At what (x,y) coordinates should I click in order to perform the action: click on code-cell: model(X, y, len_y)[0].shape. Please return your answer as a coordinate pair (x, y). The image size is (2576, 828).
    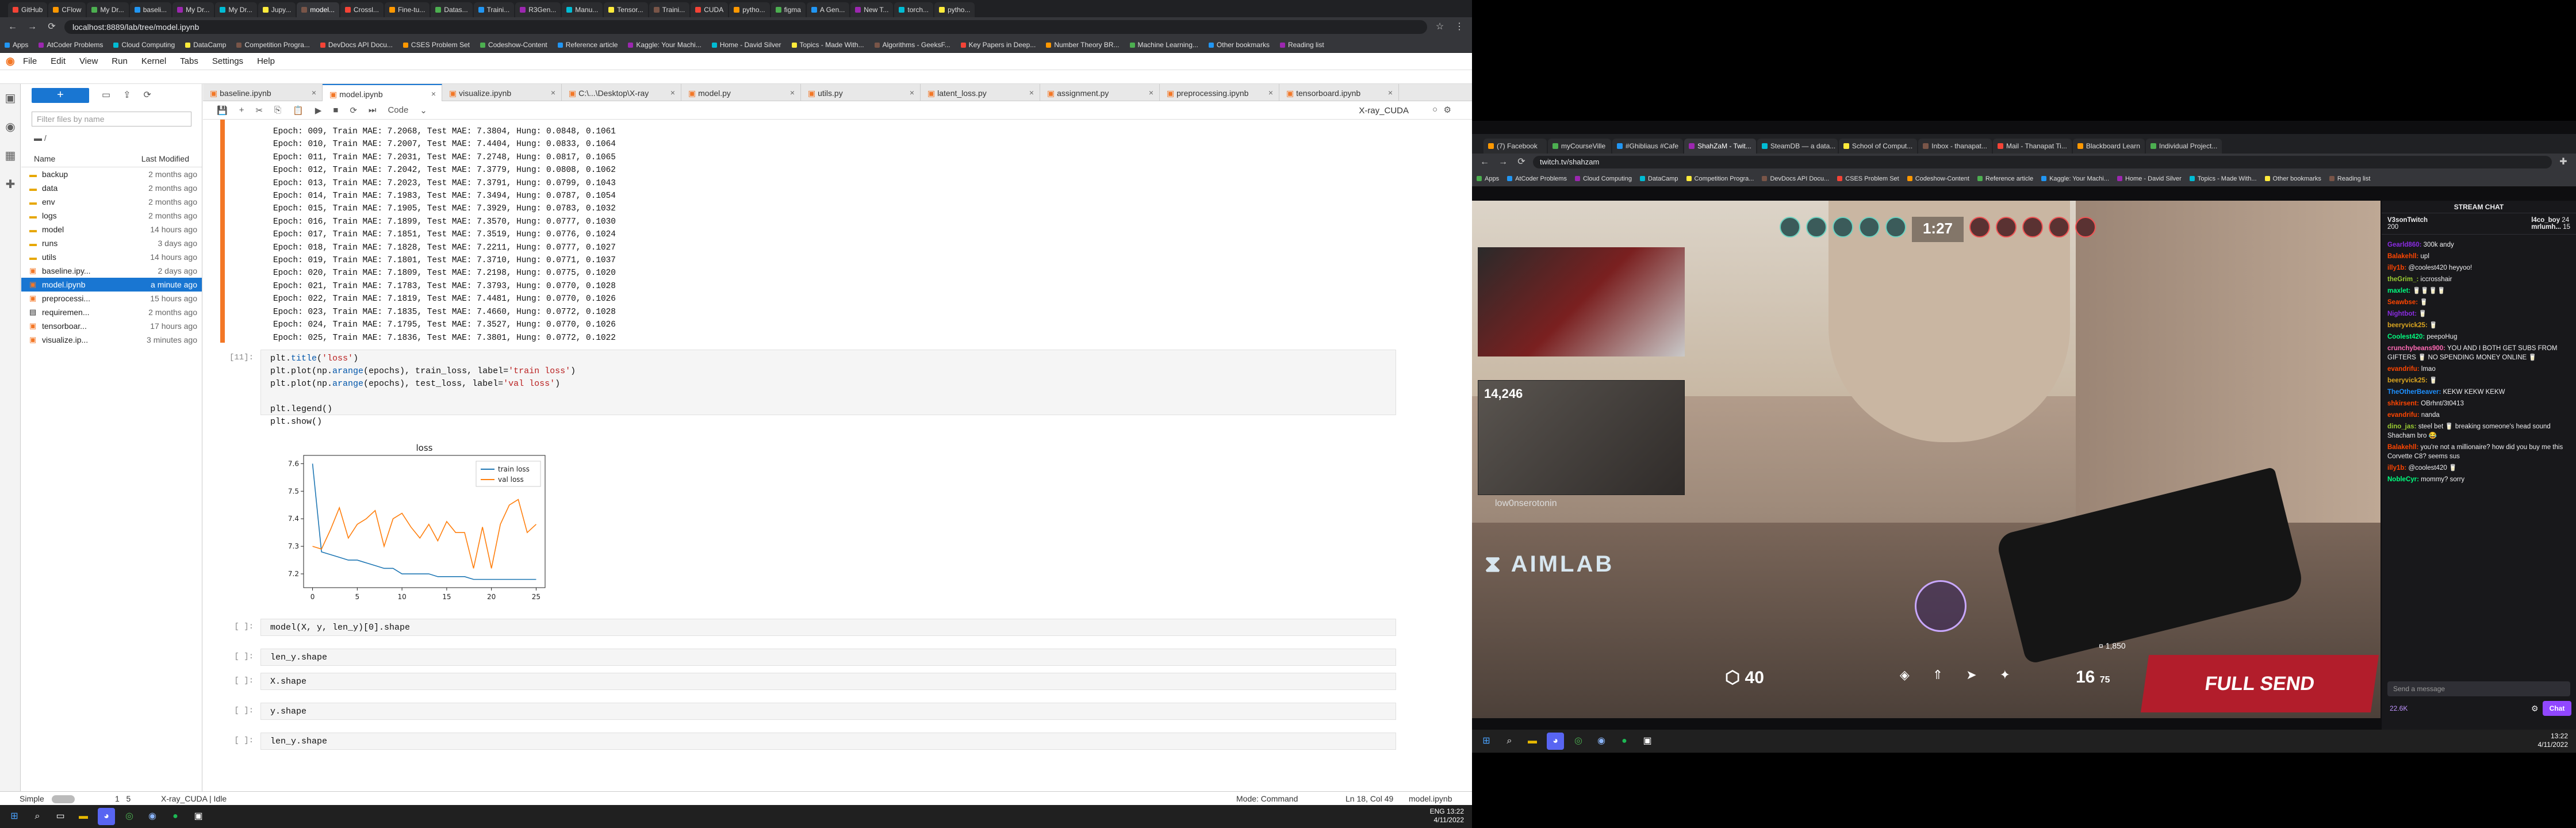
    Looking at the image, I should click on (828, 627).